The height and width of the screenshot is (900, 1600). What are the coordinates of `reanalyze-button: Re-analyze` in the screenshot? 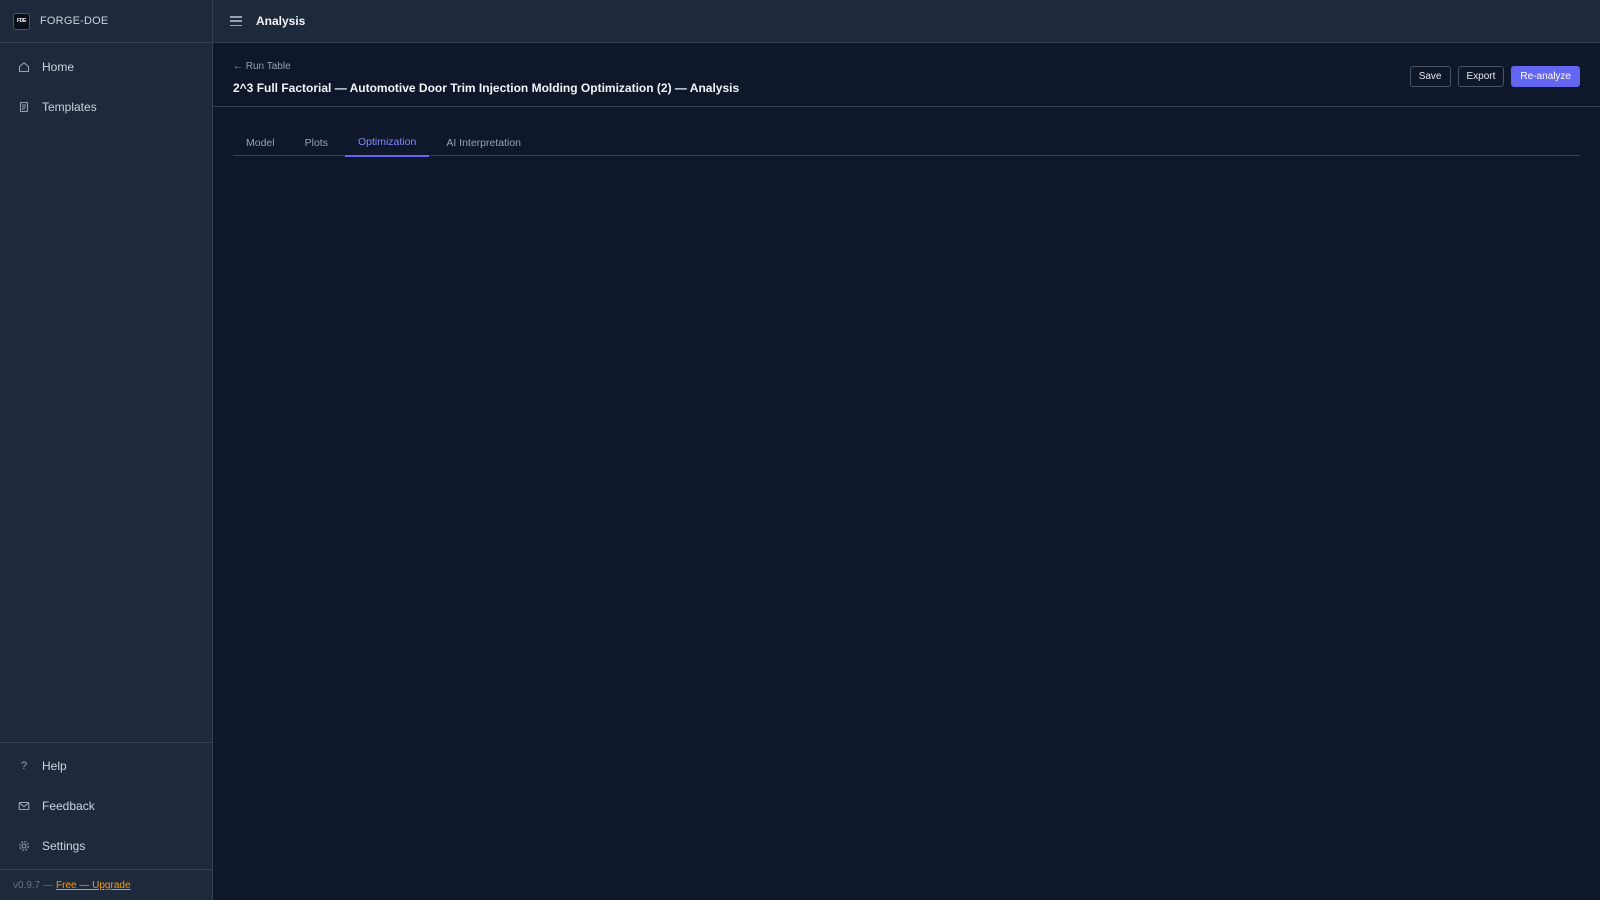 It's located at (1545, 76).